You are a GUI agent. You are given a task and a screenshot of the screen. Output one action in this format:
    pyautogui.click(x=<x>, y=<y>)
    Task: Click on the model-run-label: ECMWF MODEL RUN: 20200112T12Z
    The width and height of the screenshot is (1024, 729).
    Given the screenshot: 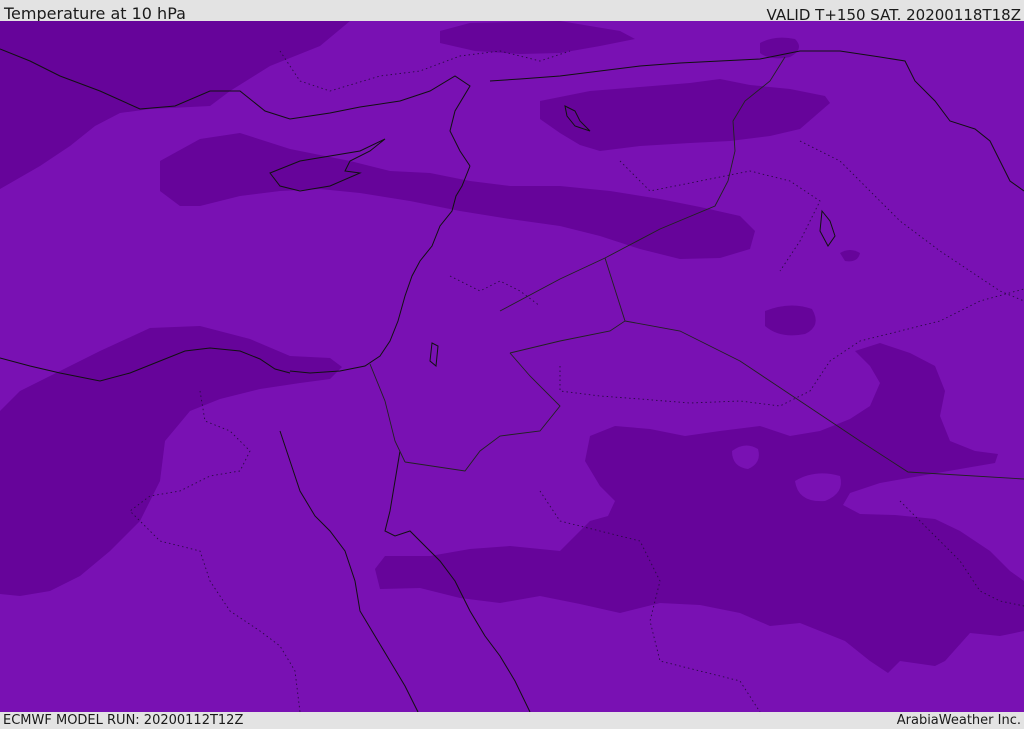 What is the action you would take?
    pyautogui.click(x=123, y=720)
    